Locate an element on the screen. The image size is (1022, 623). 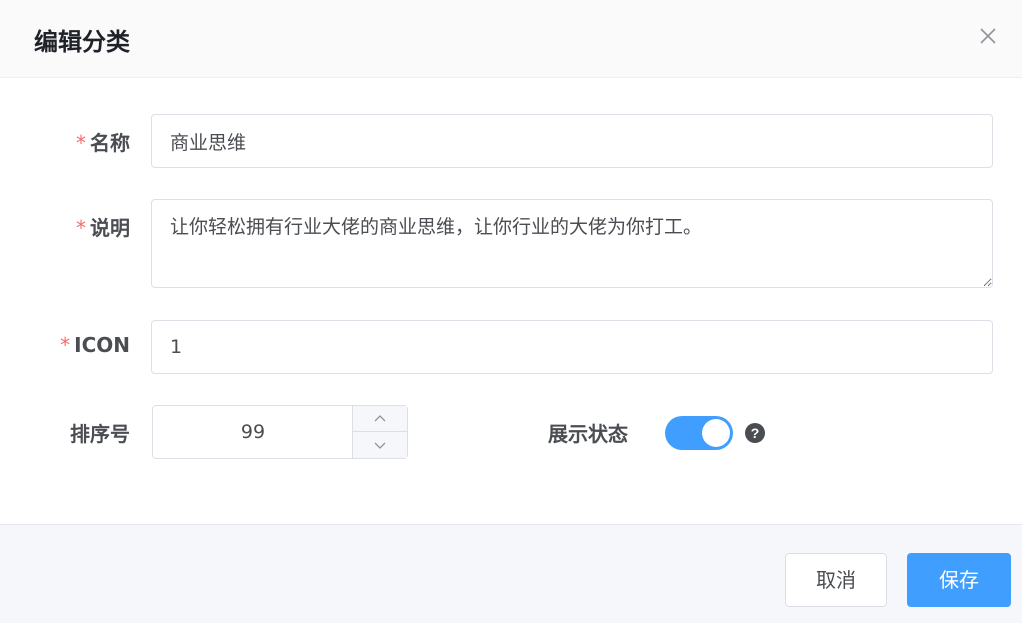
chevron-up-icon is located at coordinates (380, 417).